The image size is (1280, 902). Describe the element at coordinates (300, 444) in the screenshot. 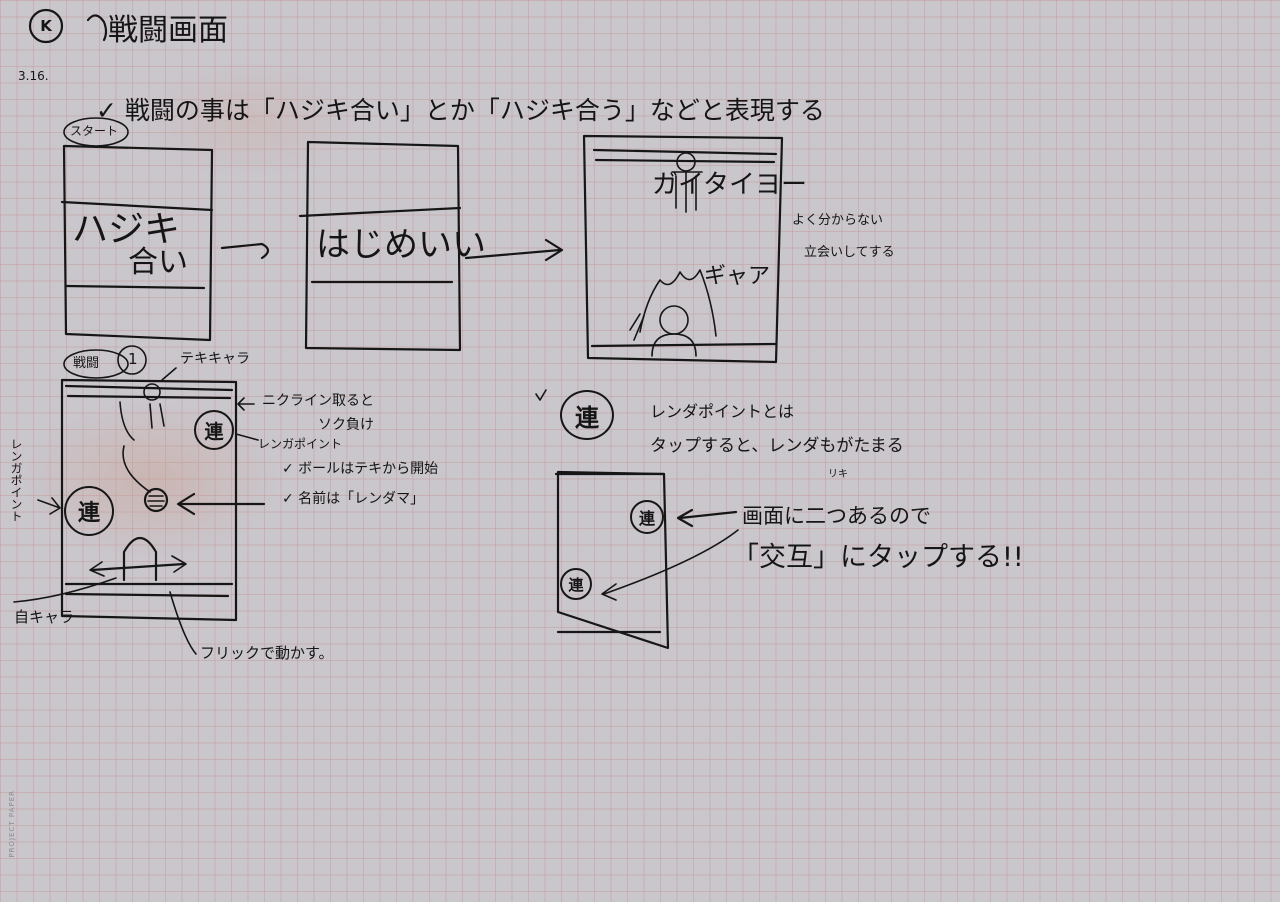

I see `renga-label-right: レンガポイント` at that location.